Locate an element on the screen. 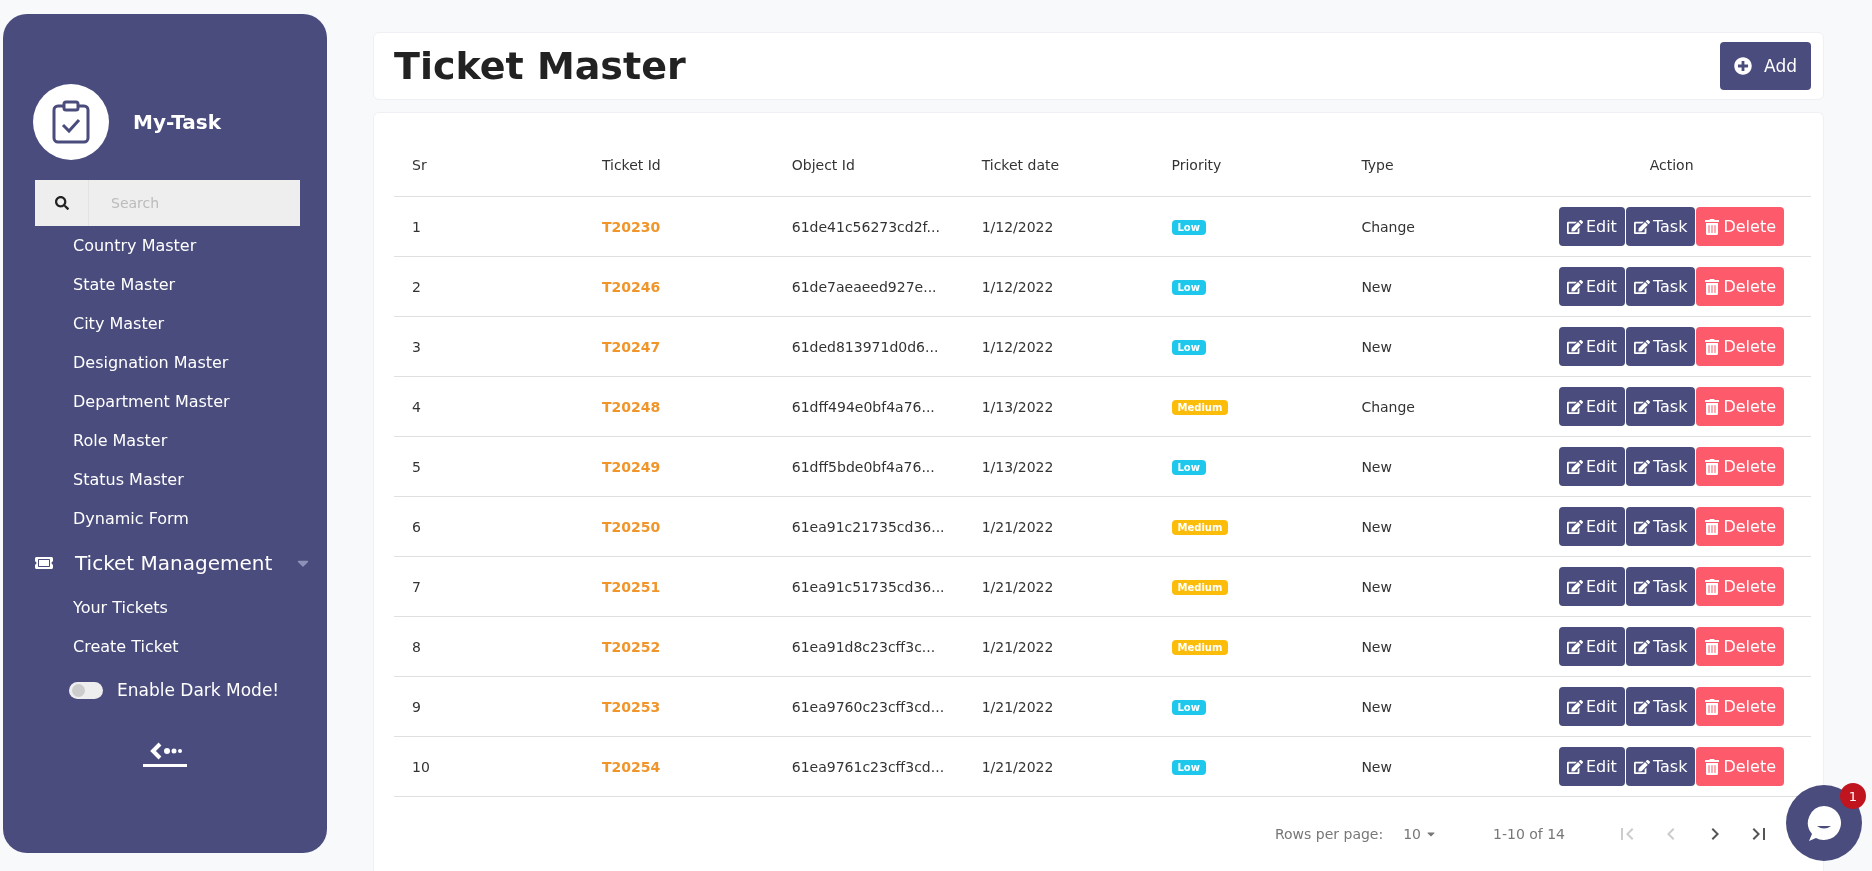 This screenshot has height=871, width=1872. sidebar-item: Status Master is located at coordinates (165, 479).